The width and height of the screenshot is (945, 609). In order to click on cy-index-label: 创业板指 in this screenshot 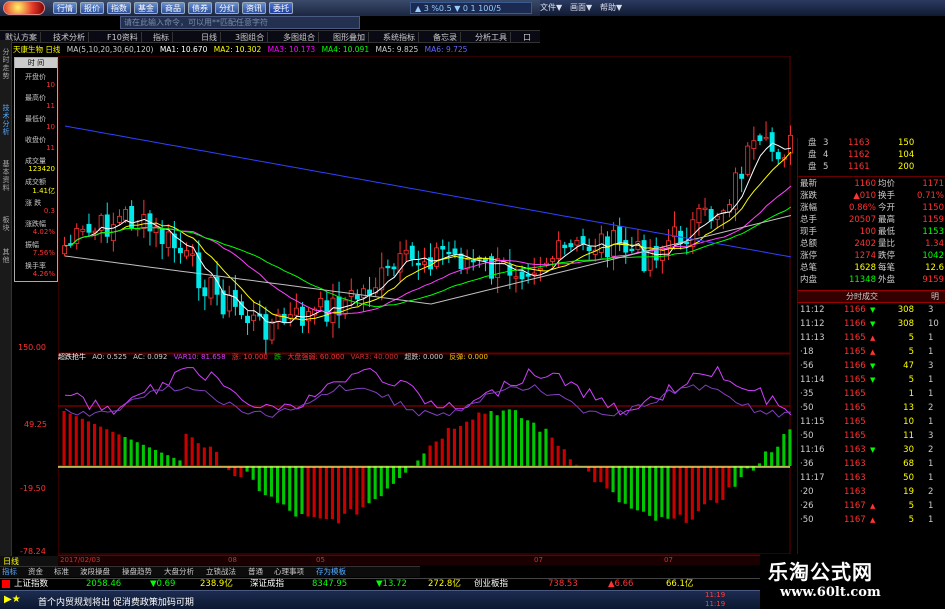, I will do `click(491, 584)`.